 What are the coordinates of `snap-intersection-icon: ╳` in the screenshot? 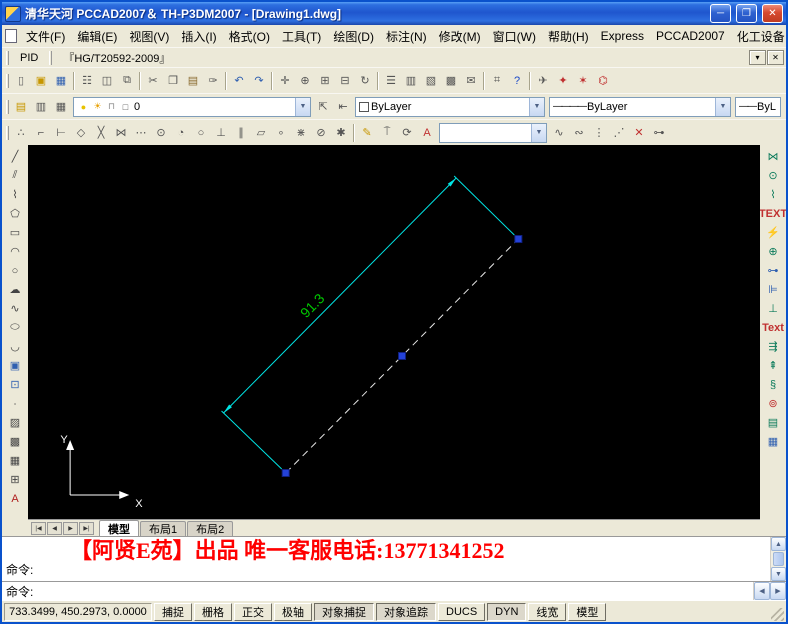 It's located at (101, 133).